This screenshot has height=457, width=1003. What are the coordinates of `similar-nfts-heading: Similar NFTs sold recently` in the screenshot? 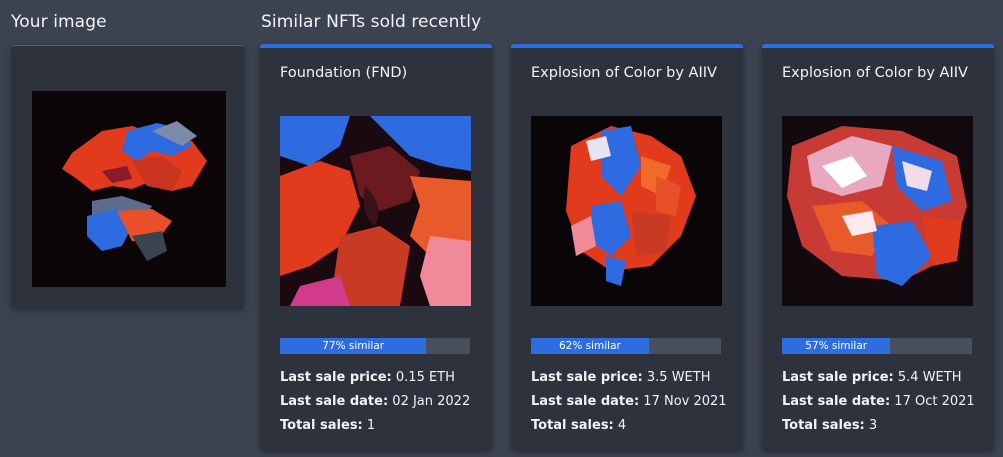 It's located at (371, 22).